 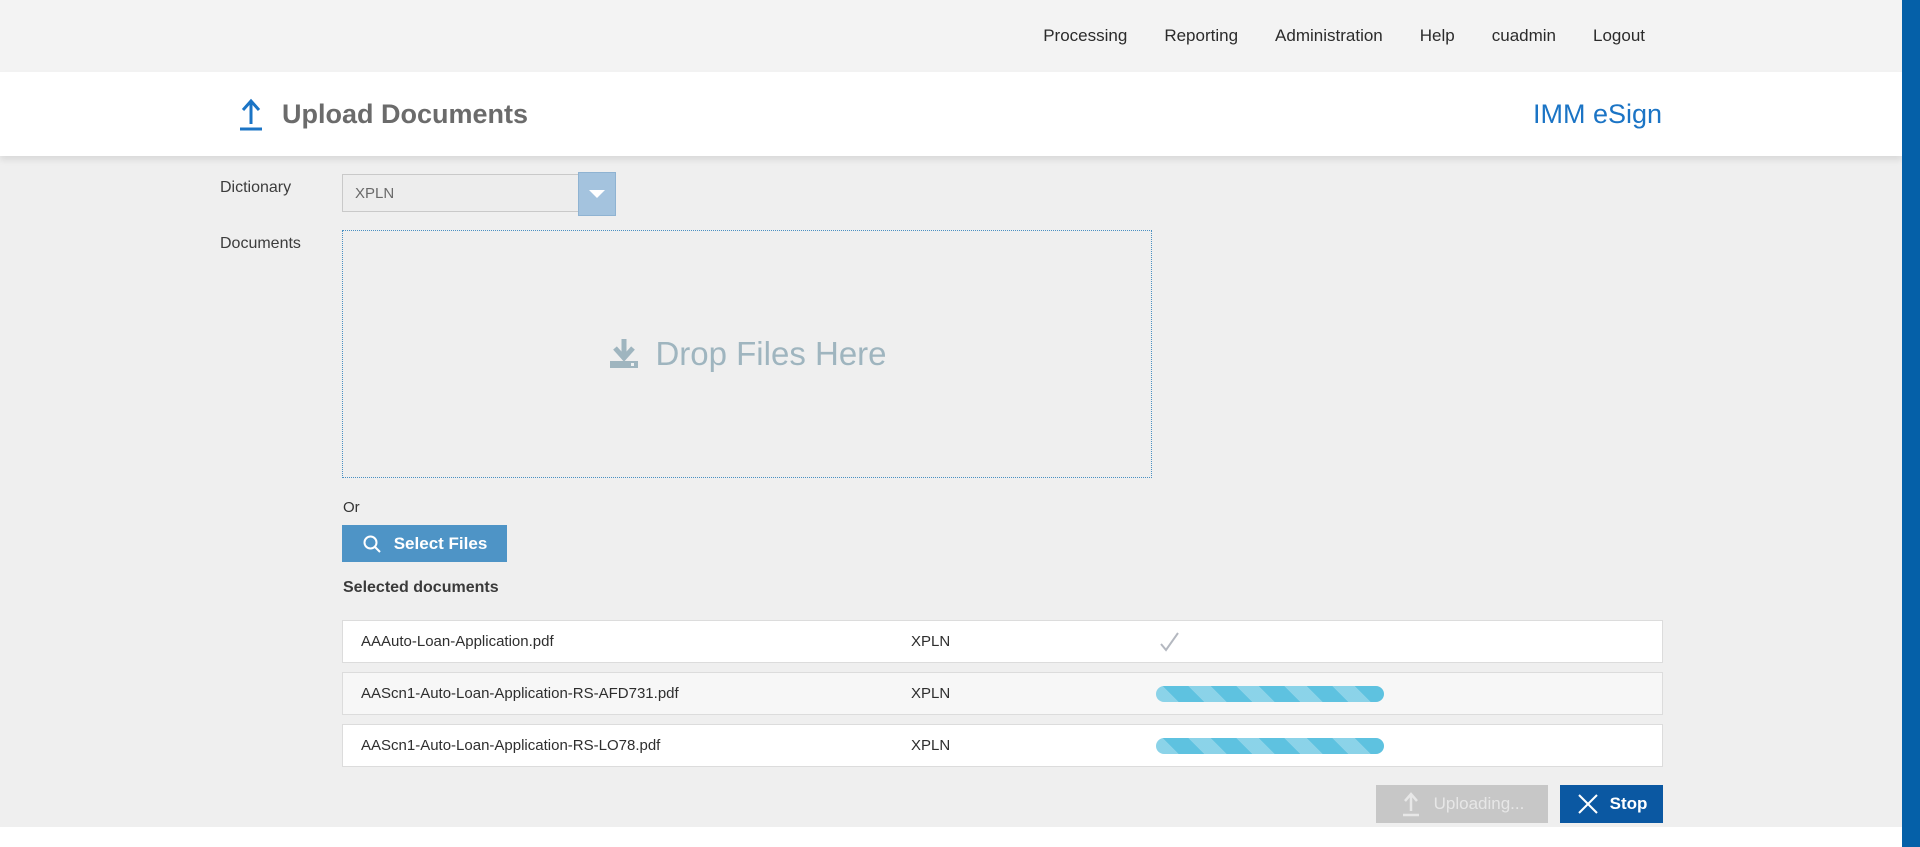 I want to click on chevron-down-icon, so click(x=597, y=194).